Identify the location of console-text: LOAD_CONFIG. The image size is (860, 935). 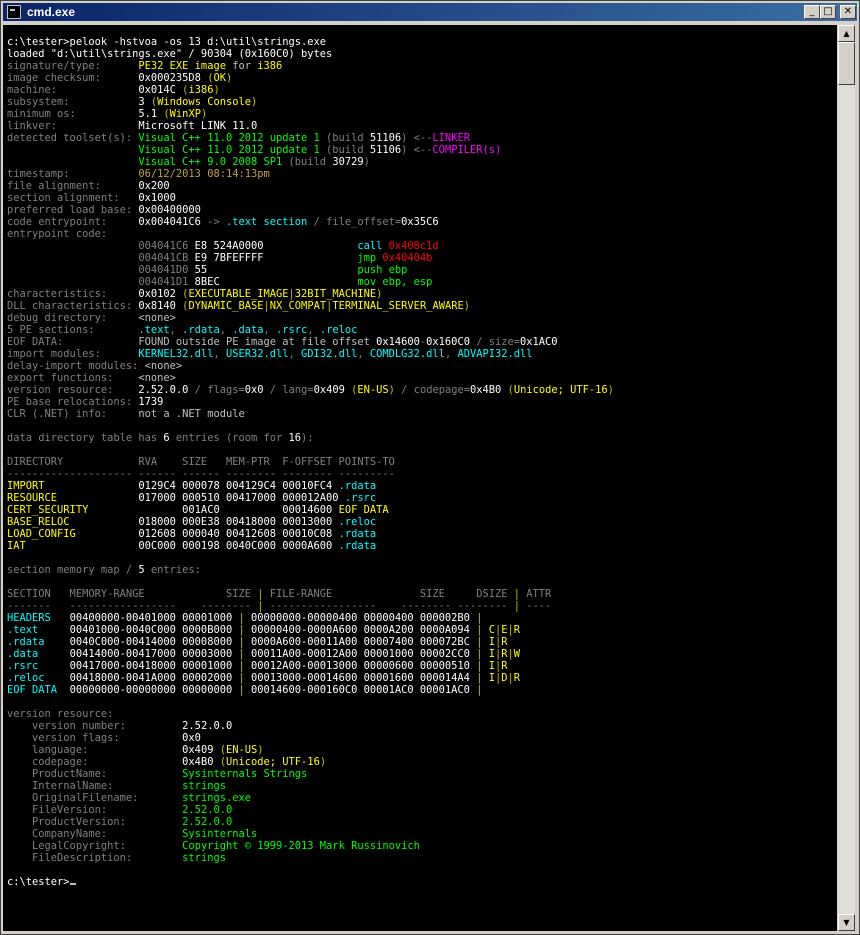
(73, 534).